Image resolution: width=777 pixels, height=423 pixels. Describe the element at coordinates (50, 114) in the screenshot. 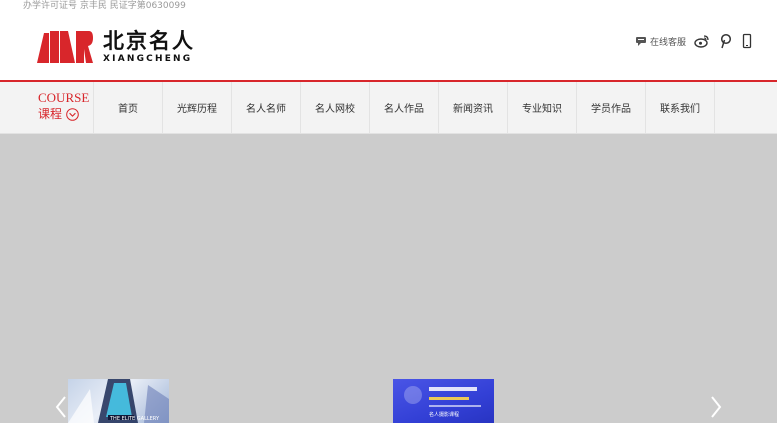

I see `course-chinese-label: 课程` at that location.